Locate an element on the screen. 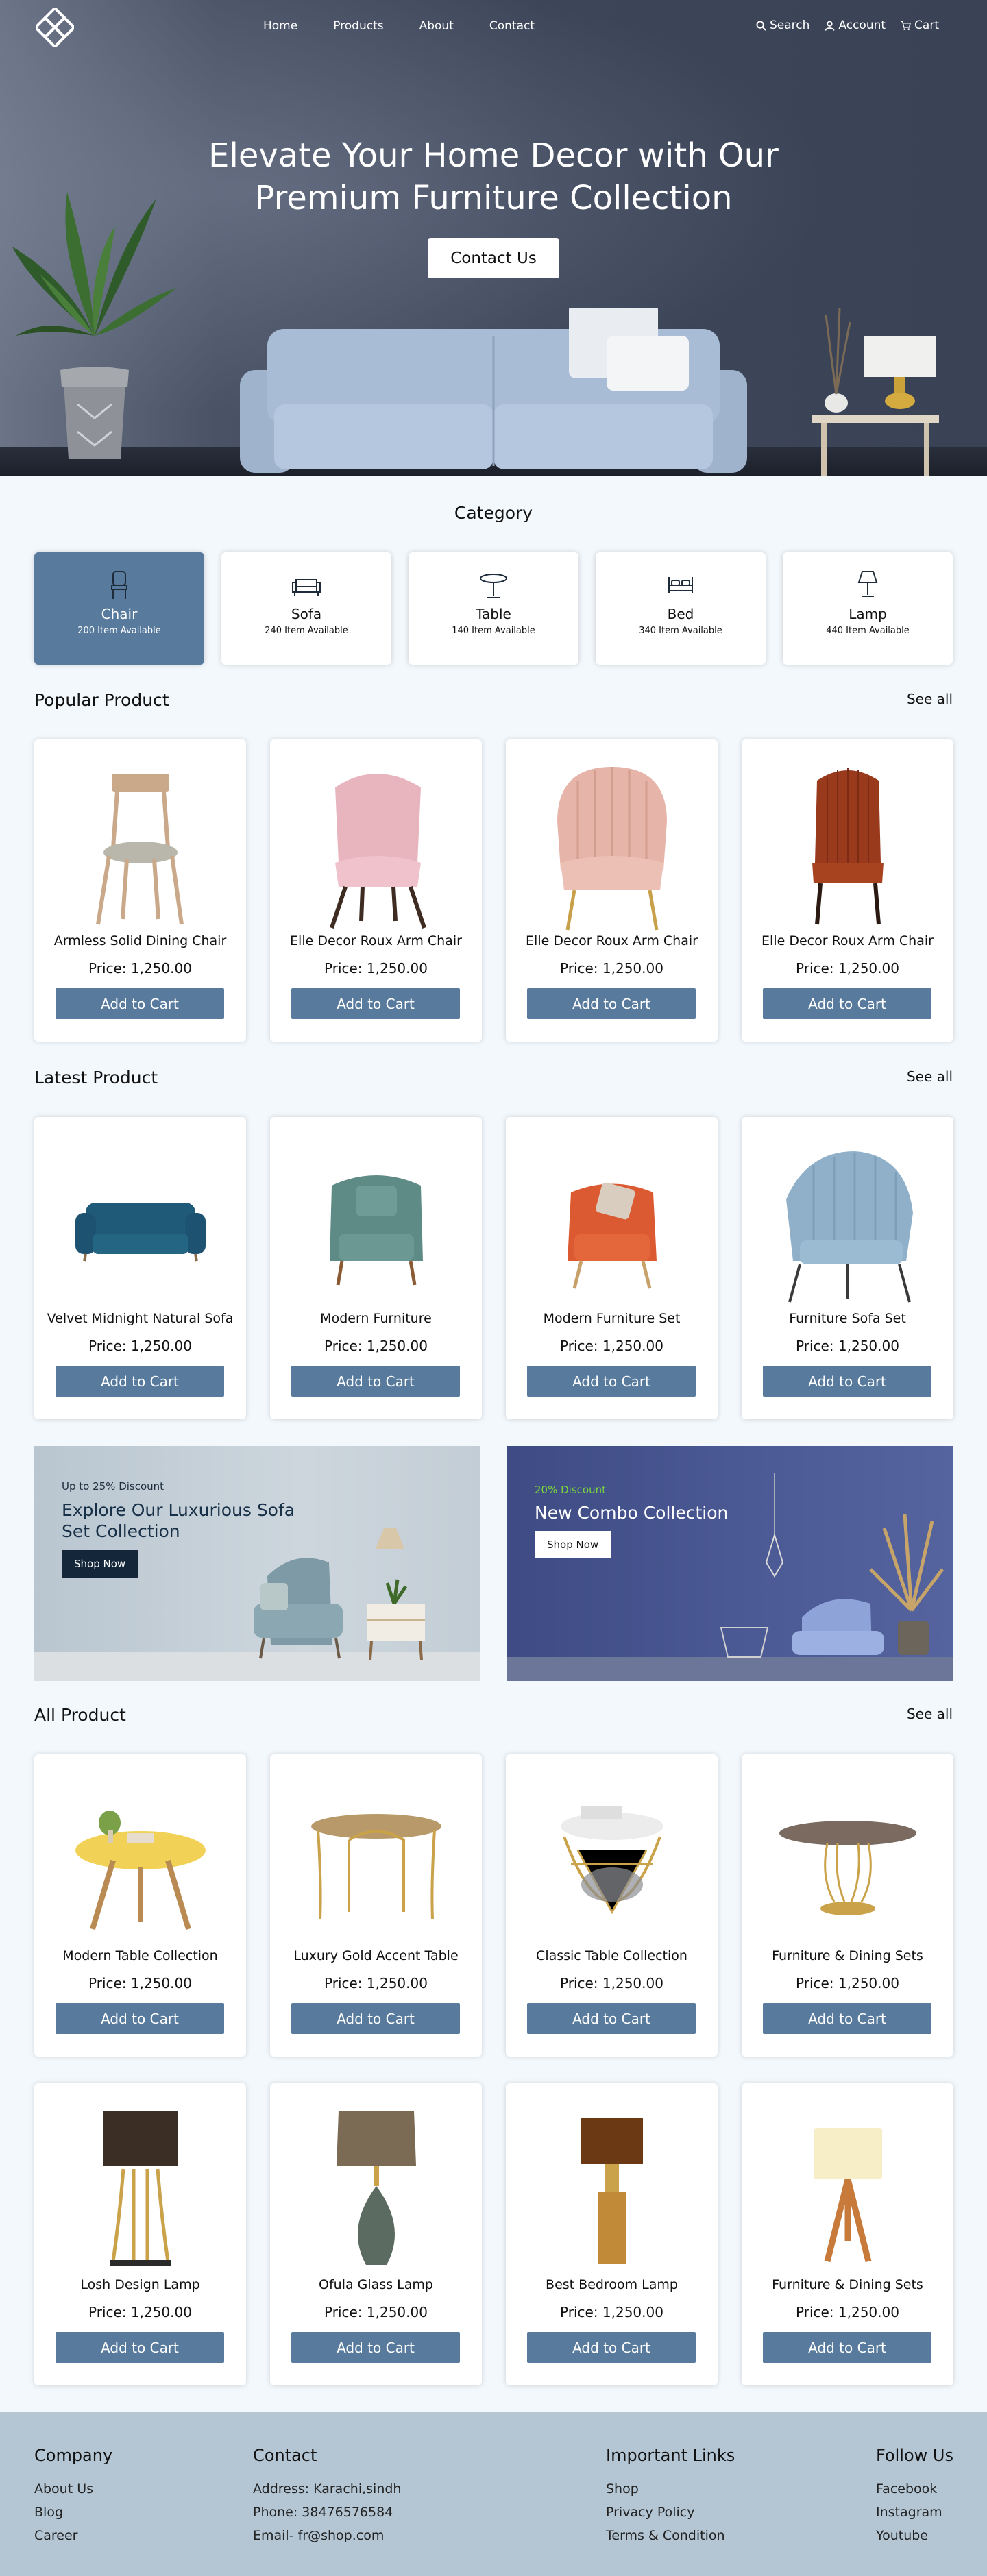  category-card-lamp: Lamp 440 Item Available is located at coordinates (868, 609).